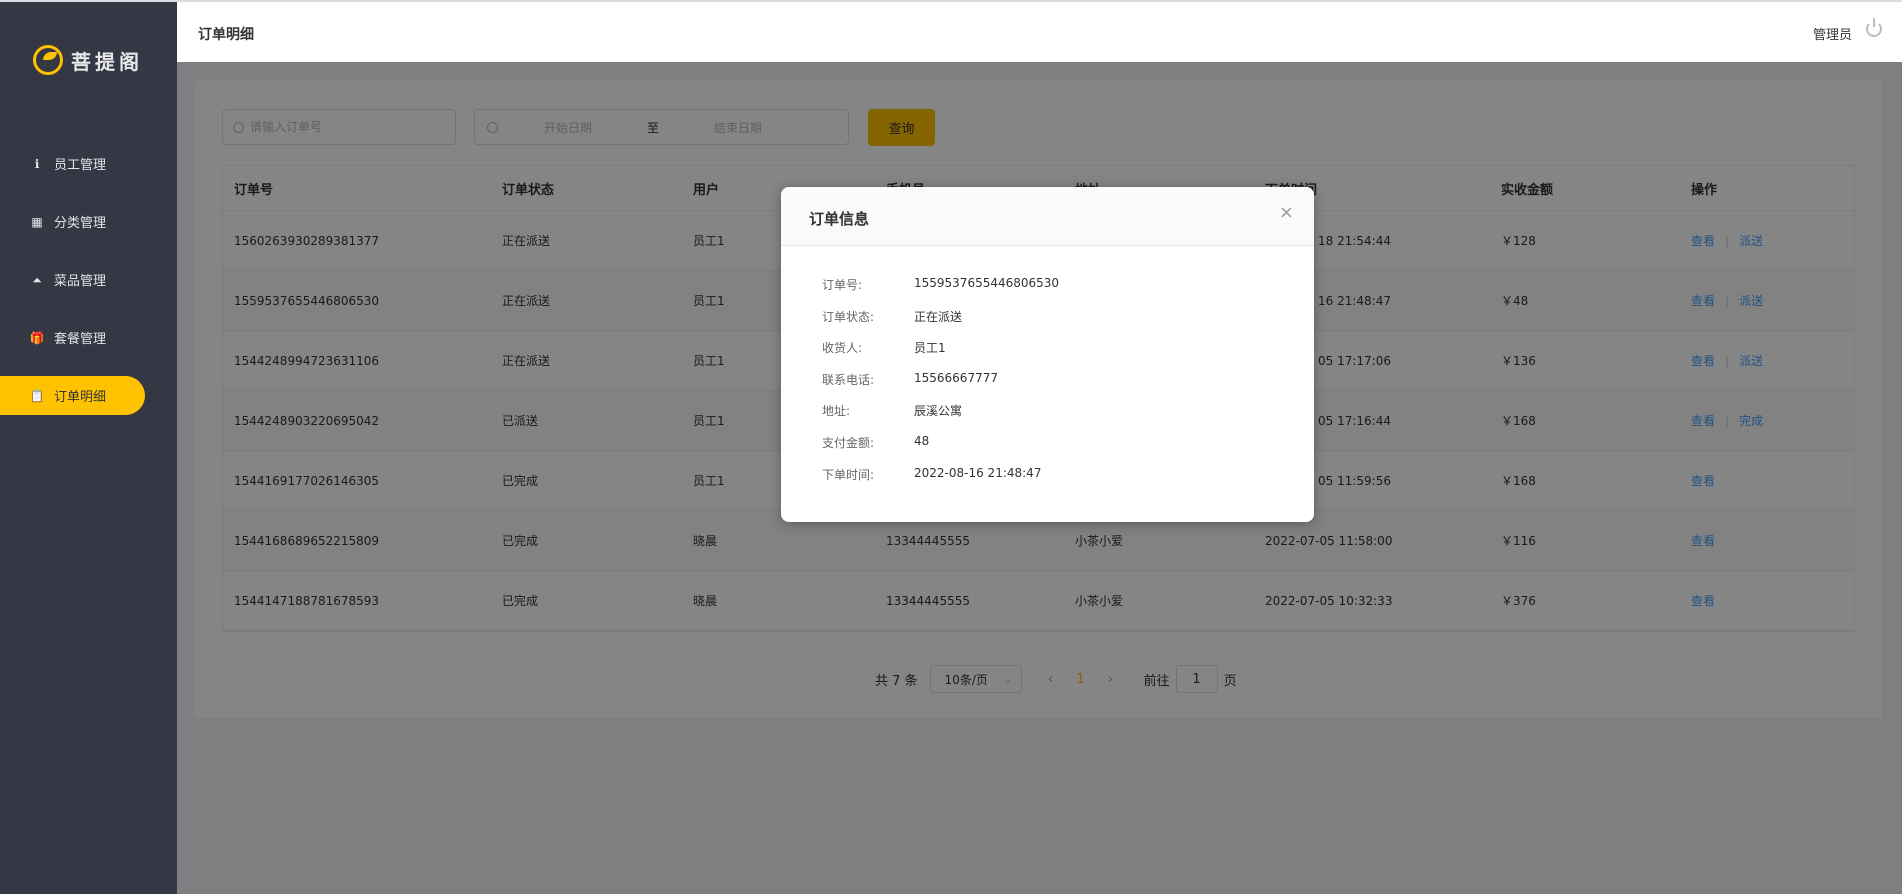 This screenshot has height=894, width=1902. What do you see at coordinates (848, 474) in the screenshot?
I see `field-label: 下单时间:` at bounding box center [848, 474].